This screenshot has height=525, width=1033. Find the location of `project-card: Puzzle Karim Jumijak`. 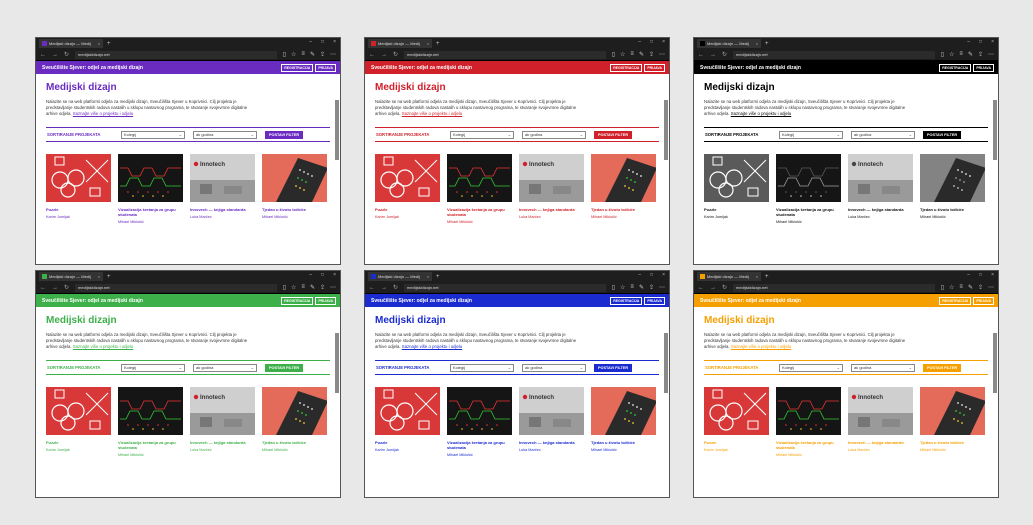

project-card: Puzzle Karim Jumijak is located at coordinates (78, 189).